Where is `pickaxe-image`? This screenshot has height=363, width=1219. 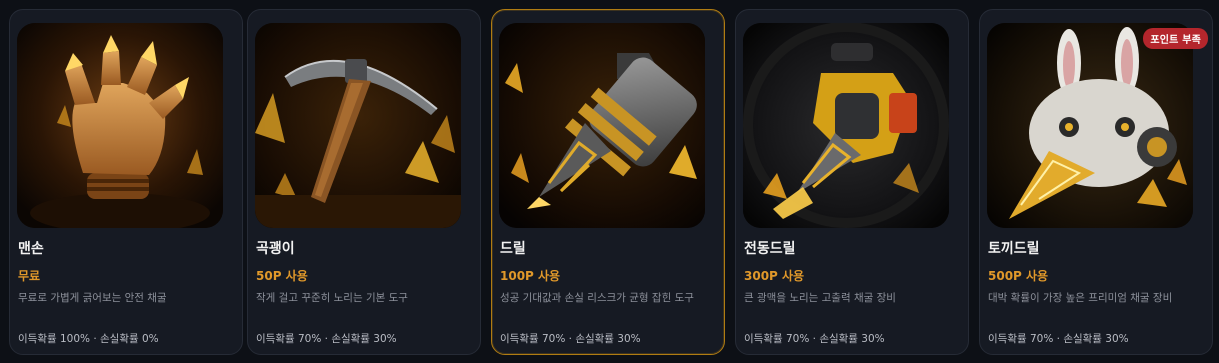
pickaxe-image is located at coordinates (358, 125).